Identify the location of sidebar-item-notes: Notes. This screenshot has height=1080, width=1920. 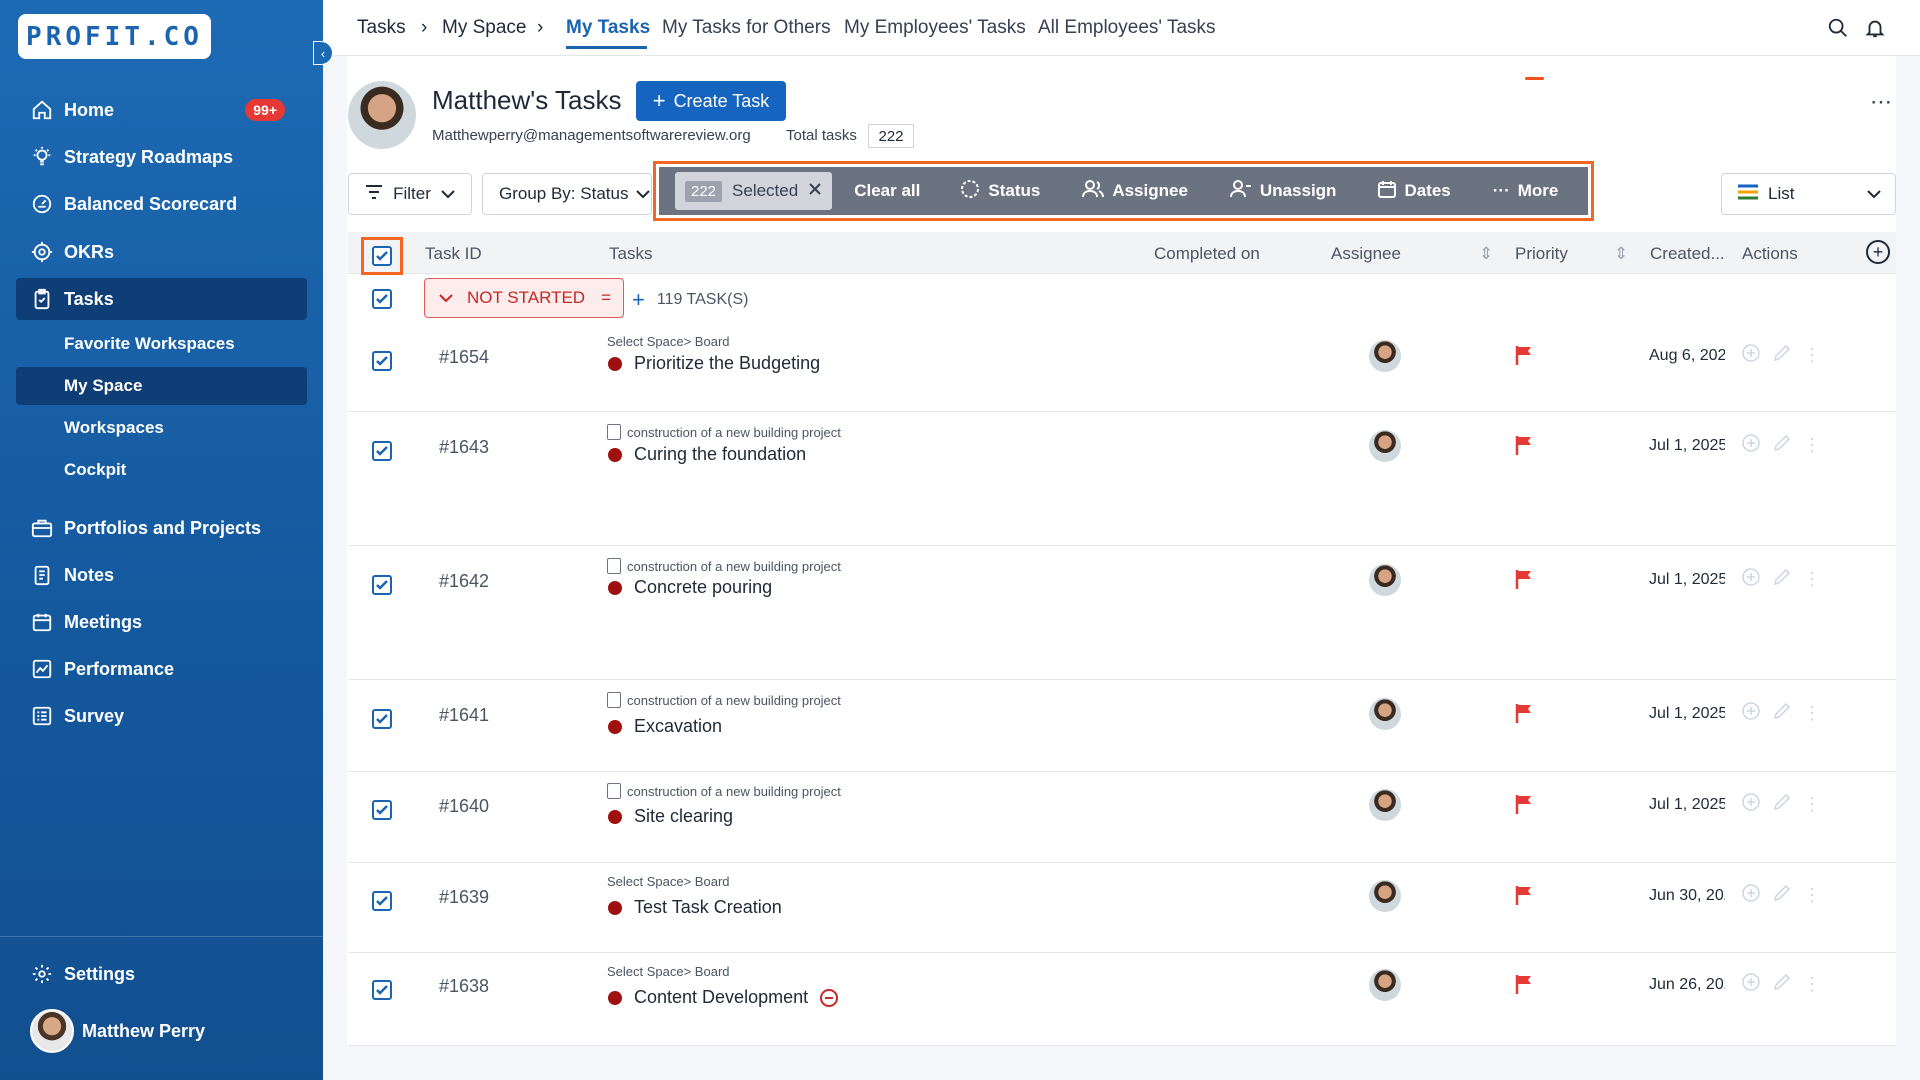
(161, 575).